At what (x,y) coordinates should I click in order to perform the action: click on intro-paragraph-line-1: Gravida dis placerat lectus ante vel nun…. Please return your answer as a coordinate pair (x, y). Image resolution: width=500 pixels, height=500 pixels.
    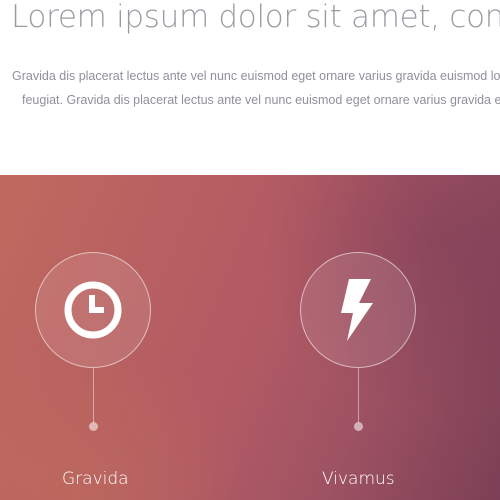
    Looking at the image, I should click on (256, 76).